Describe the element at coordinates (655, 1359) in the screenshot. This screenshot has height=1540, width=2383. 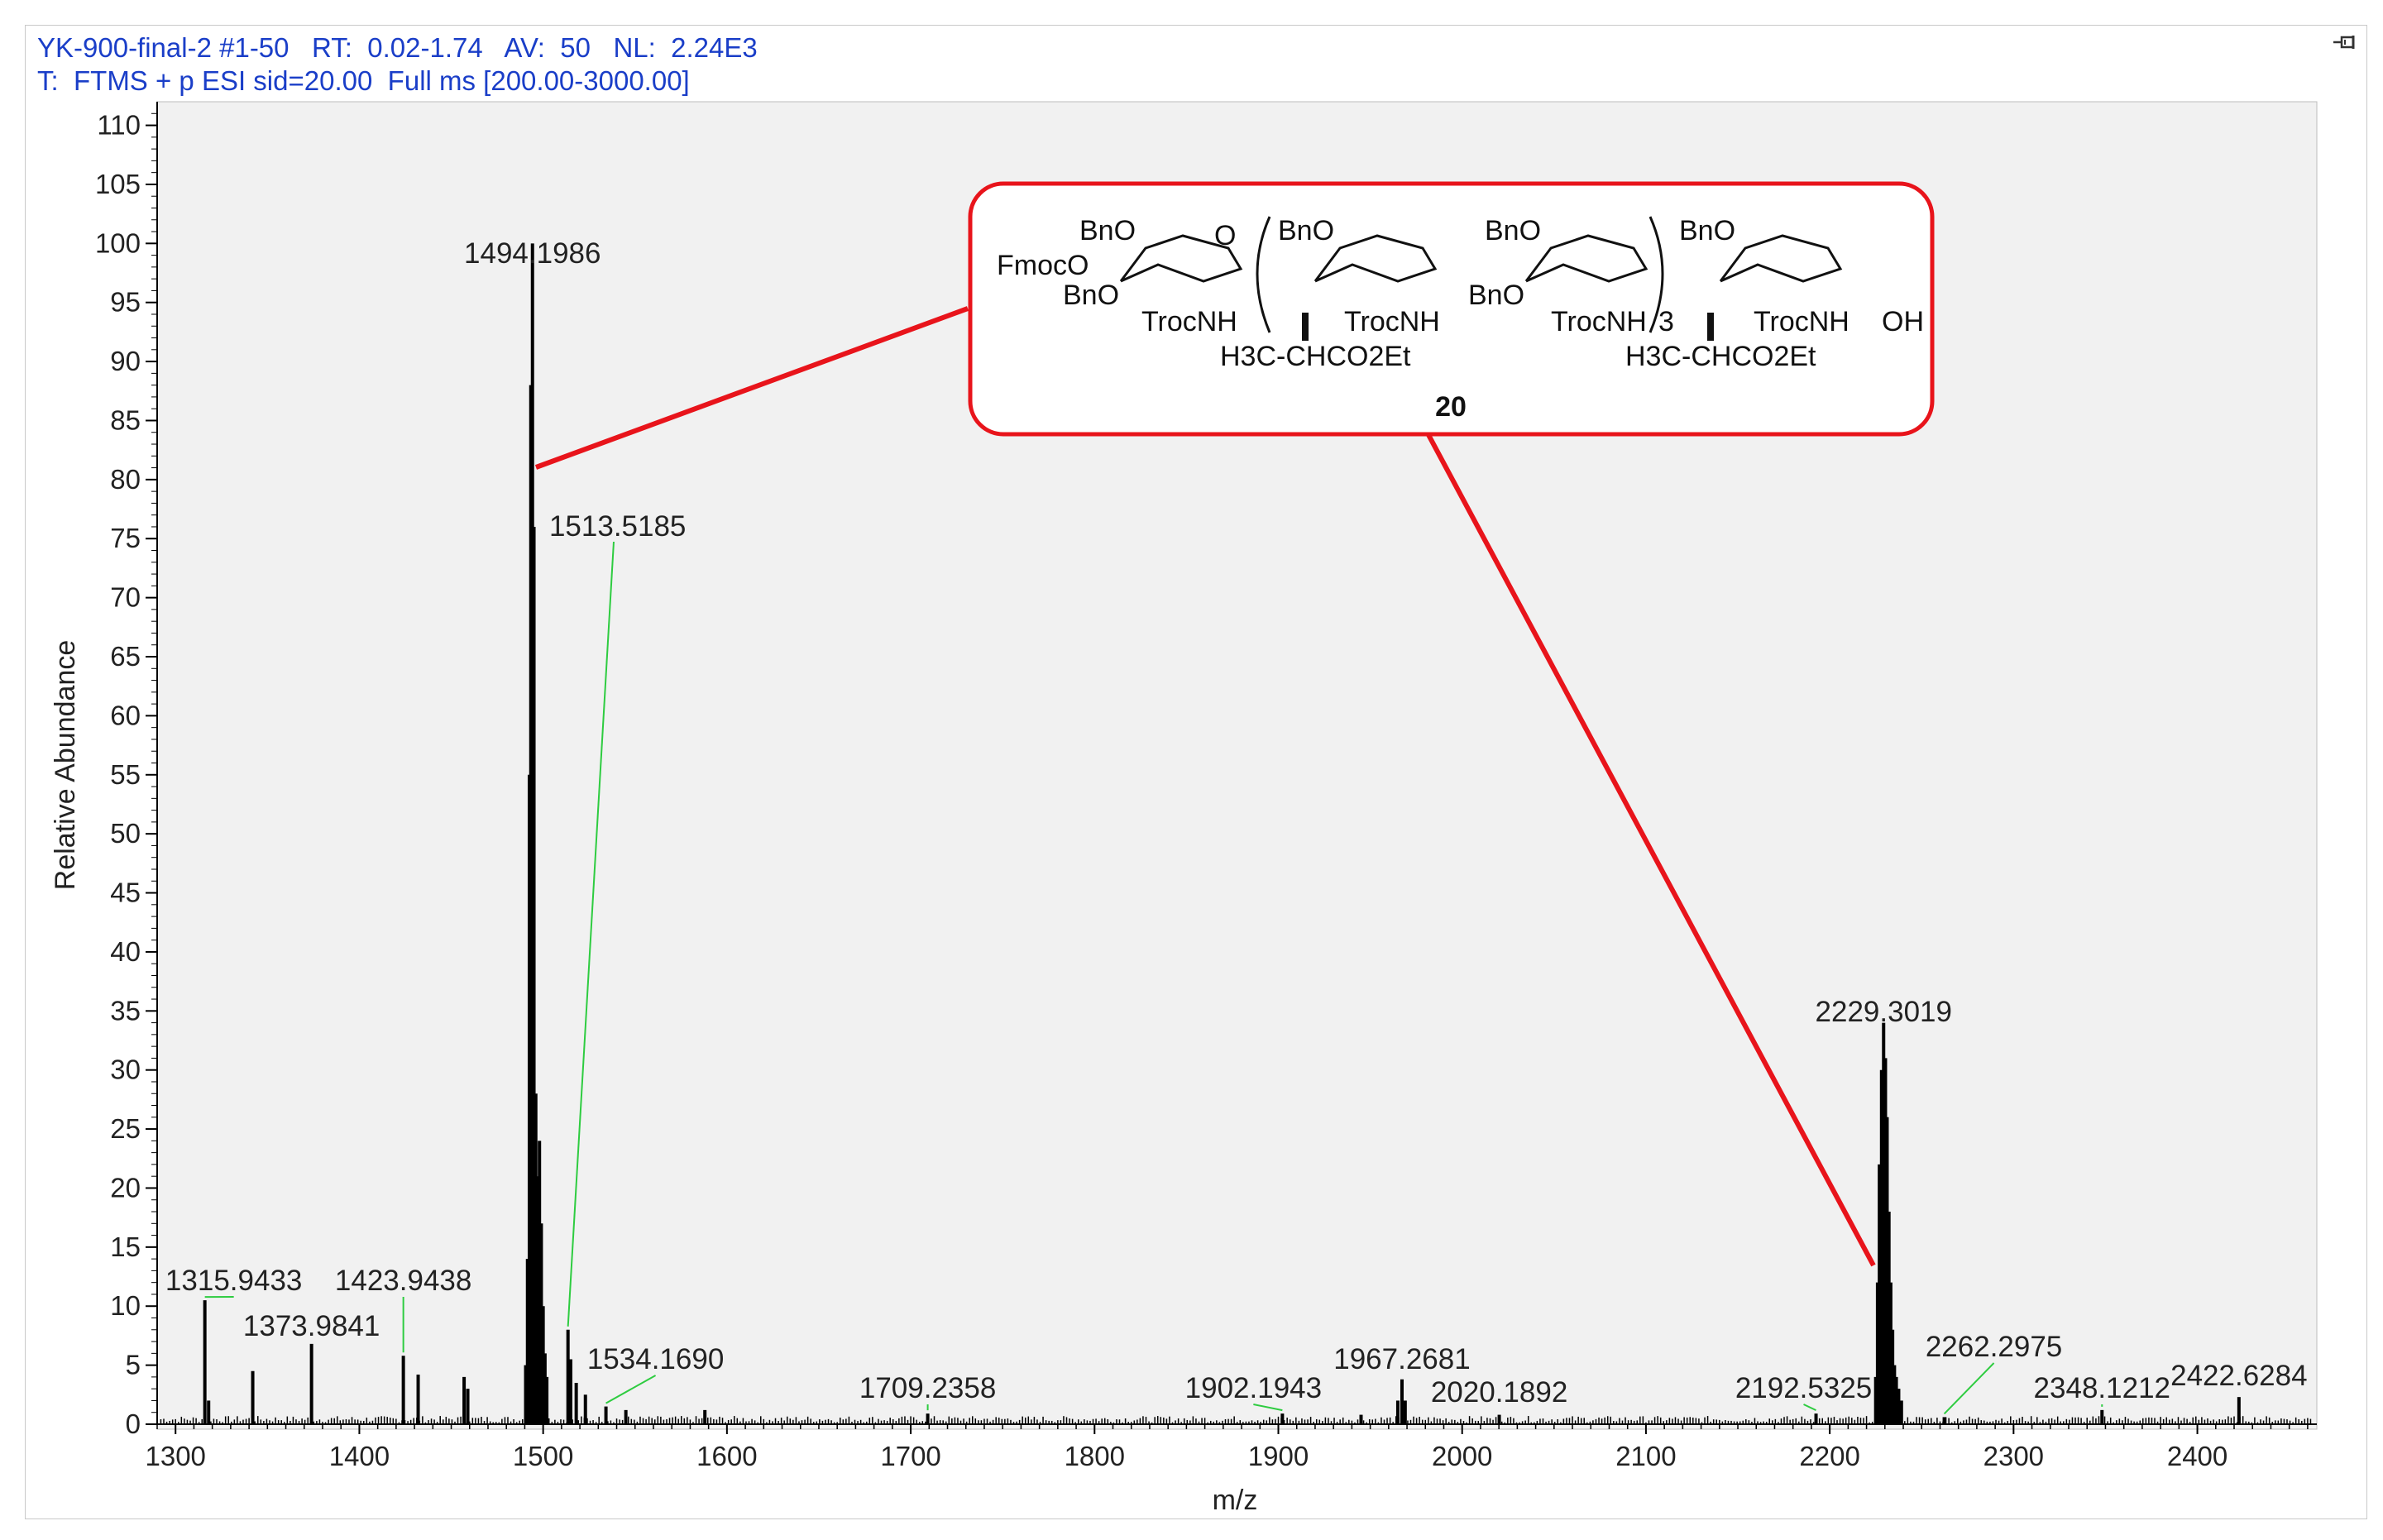
I see `peak-label: 1534.1690` at that location.